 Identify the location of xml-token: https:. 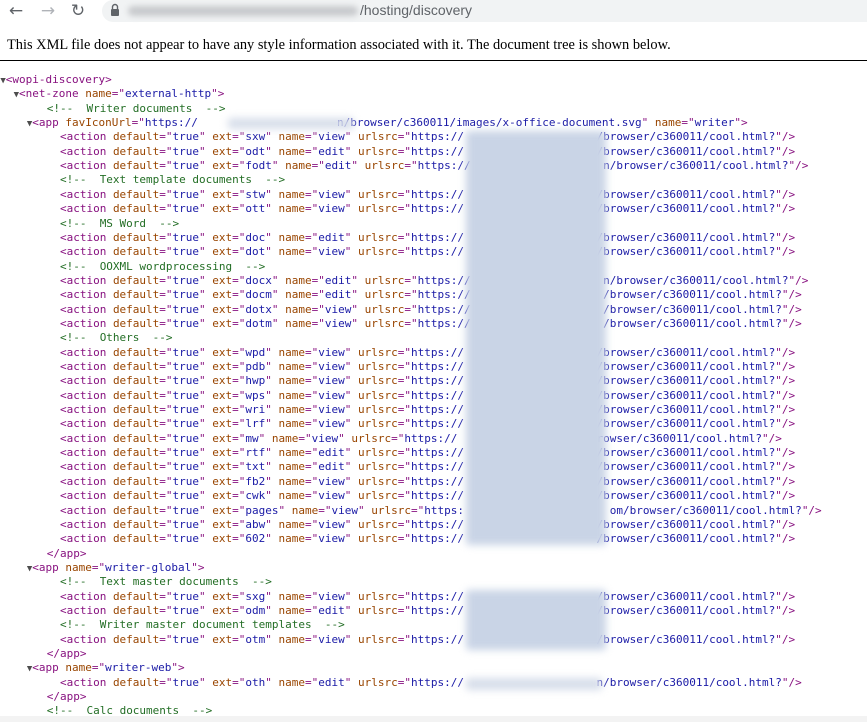
(444, 510).